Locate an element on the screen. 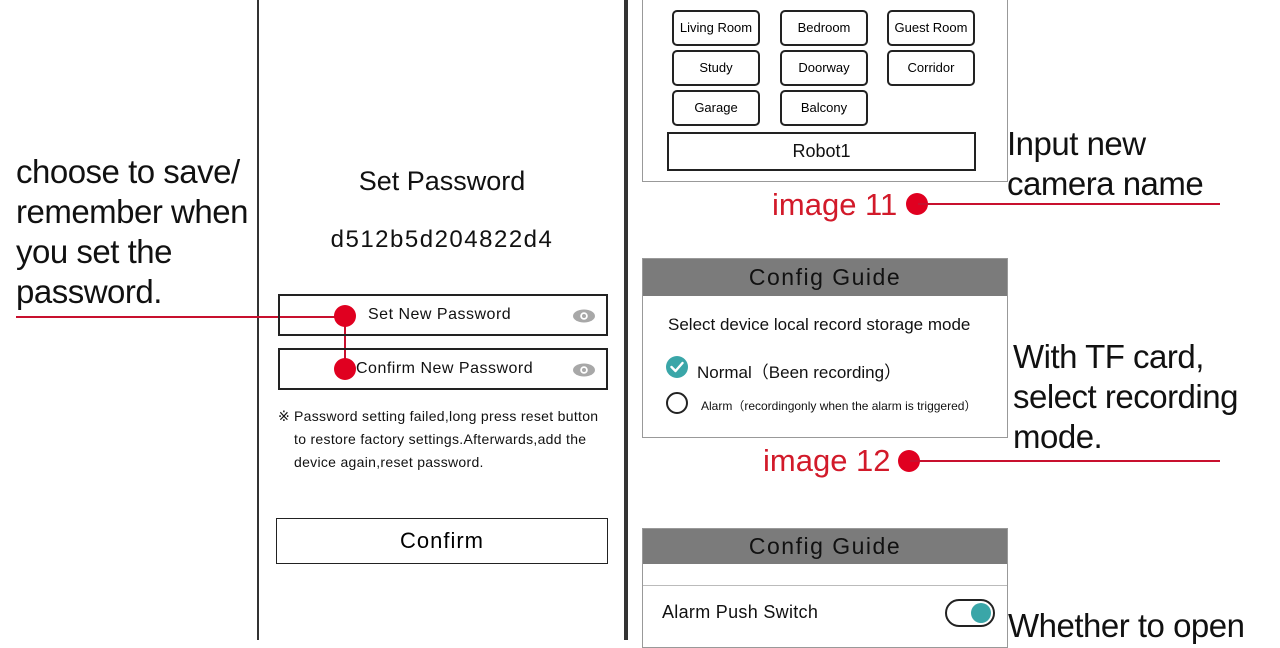 The width and height of the screenshot is (1280, 648). annotation-line: password. is located at coordinates (89, 291).